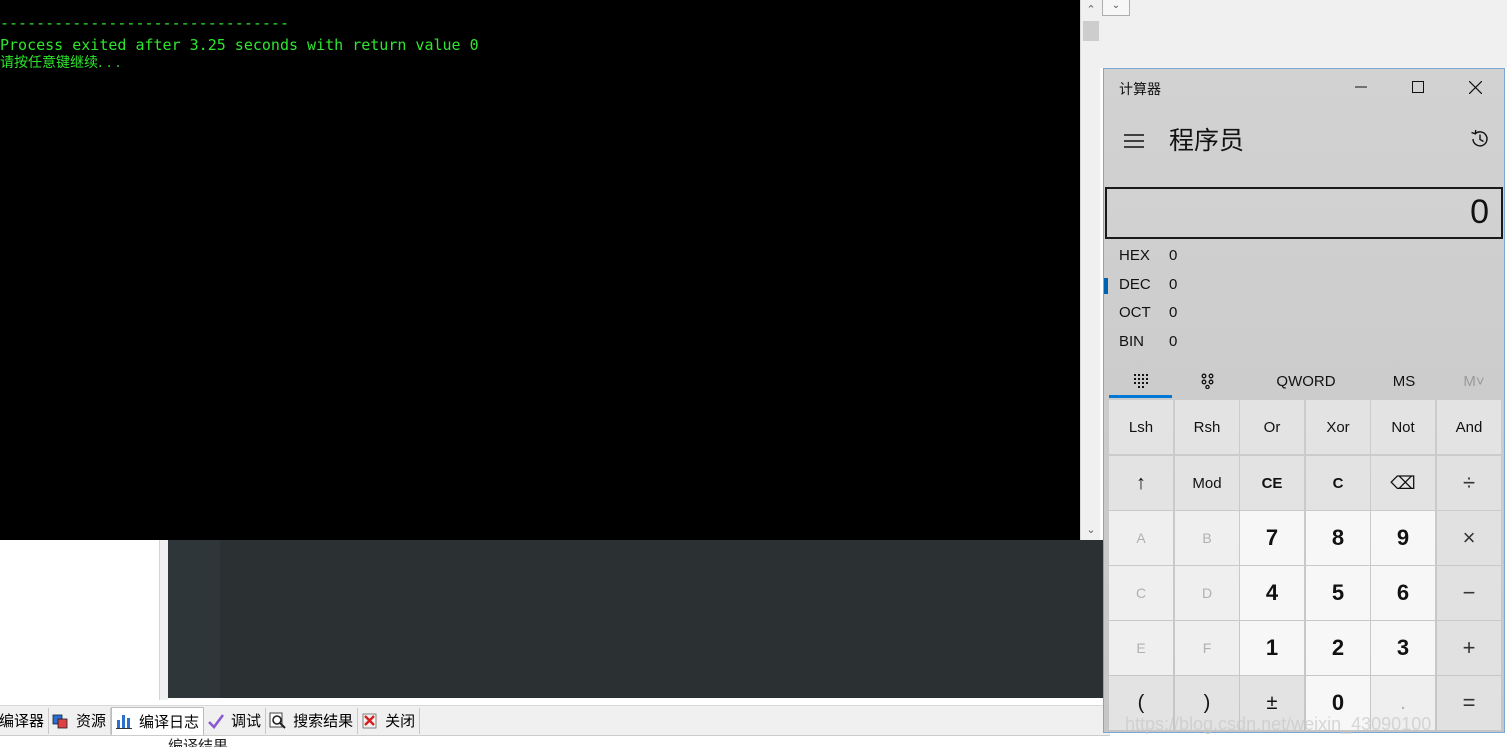 This screenshot has width=1507, height=747. I want to click on radix-dec-label: DEC, so click(1135, 284).